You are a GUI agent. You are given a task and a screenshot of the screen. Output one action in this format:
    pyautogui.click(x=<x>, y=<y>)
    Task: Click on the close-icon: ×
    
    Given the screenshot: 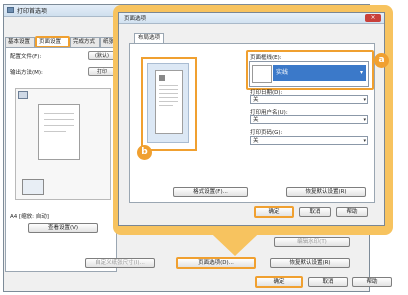 What is the action you would take?
    pyautogui.click(x=373, y=18)
    